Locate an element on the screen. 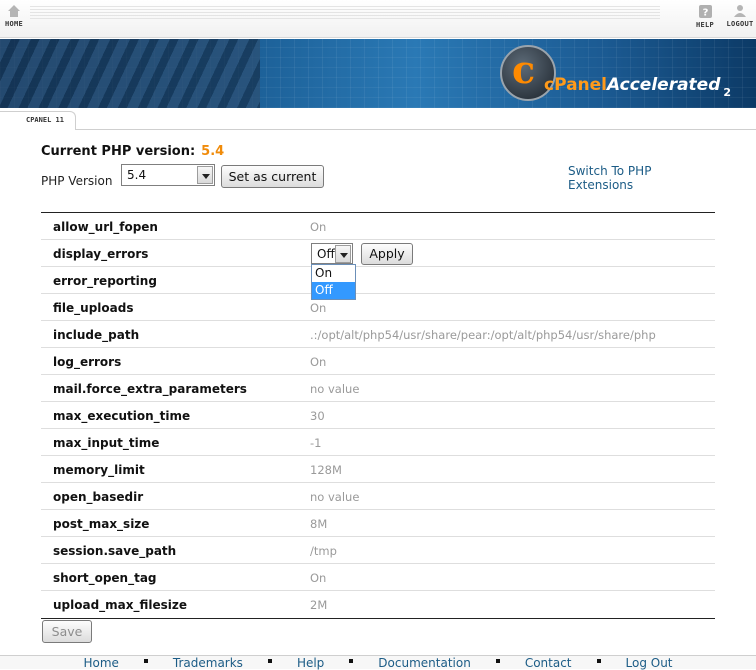  table-row: upload_max_filesize 2M is located at coordinates (378, 604).